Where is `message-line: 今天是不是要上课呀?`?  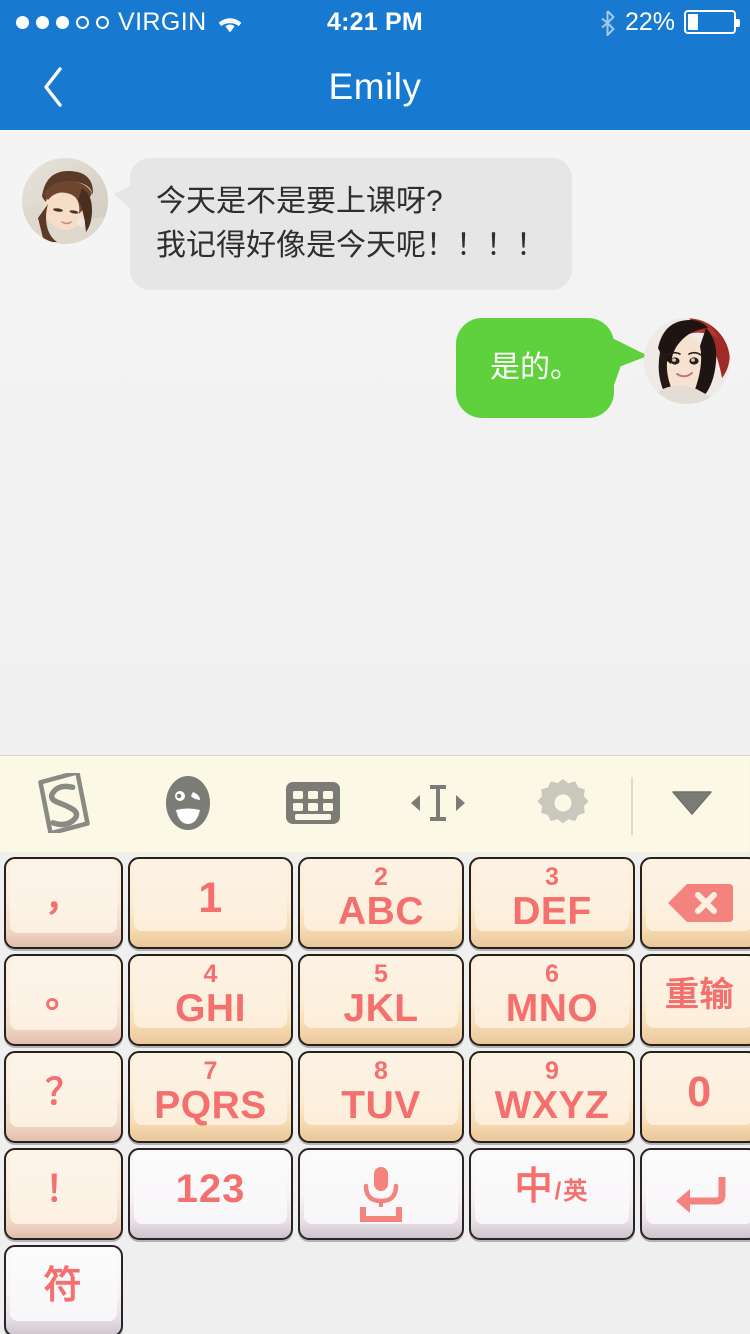 message-line: 今天是不是要上课呀? is located at coordinates (299, 201).